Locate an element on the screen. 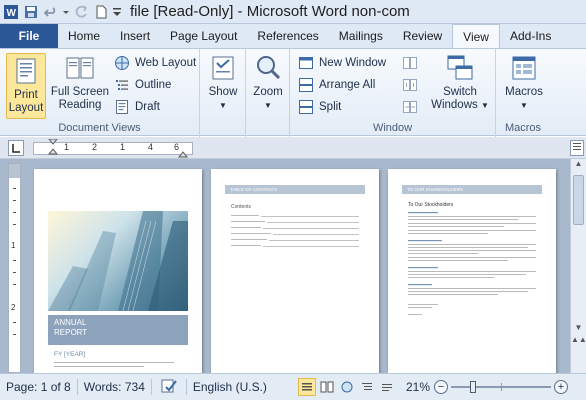 The image size is (586, 400). group-show: Show ▼ is located at coordinates (223, 93).